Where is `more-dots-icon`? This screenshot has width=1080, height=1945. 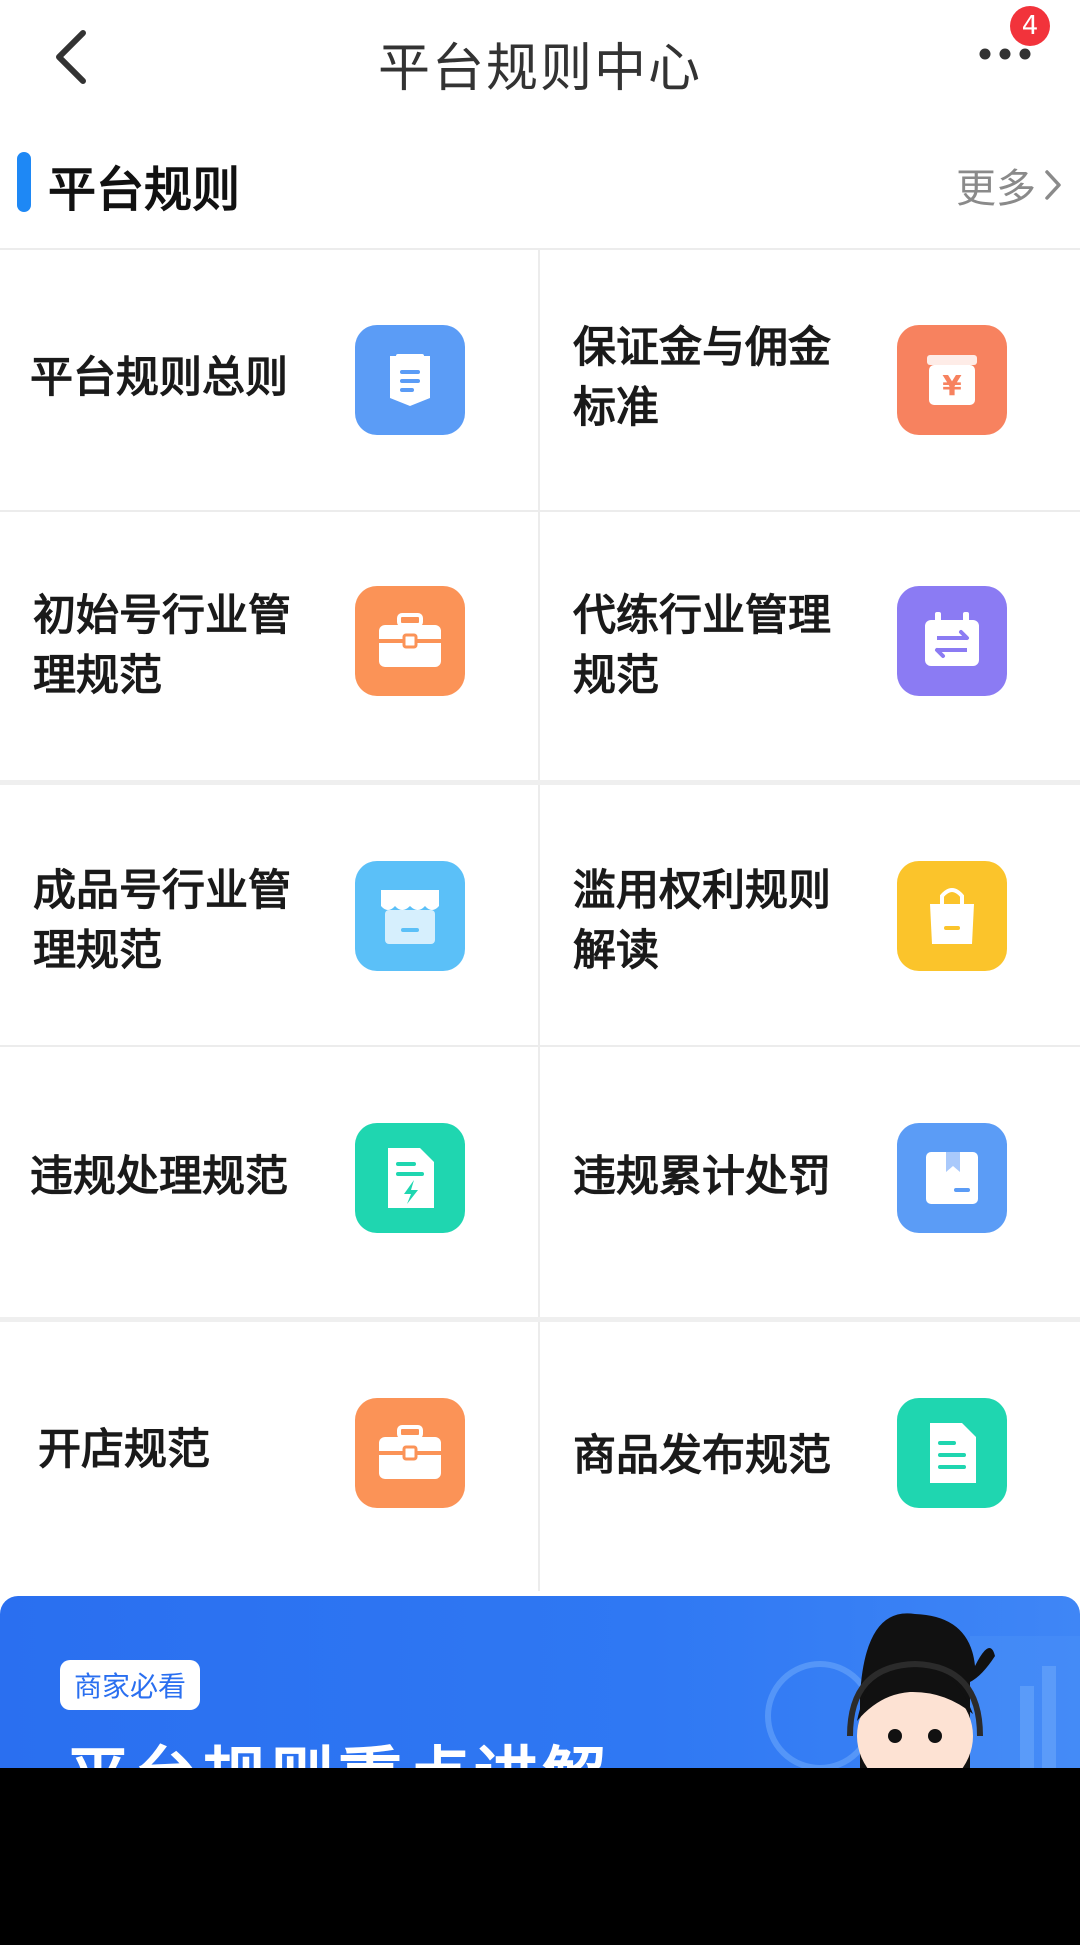
more-dots-icon is located at coordinates (1005, 54).